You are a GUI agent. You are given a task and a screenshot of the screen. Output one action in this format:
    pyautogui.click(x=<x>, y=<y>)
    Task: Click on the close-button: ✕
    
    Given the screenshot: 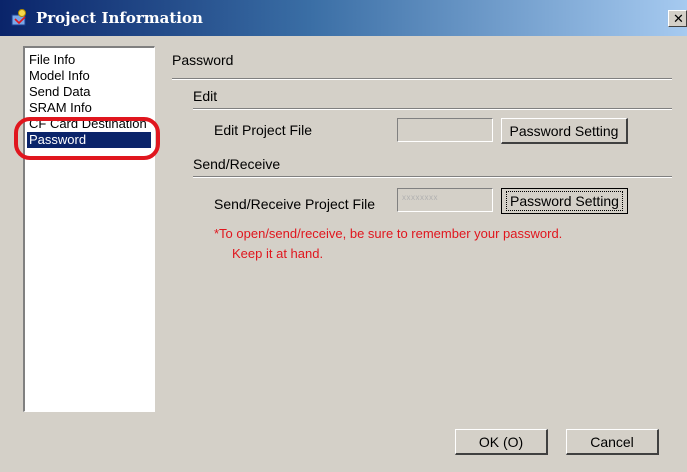 What is the action you would take?
    pyautogui.click(x=677, y=18)
    